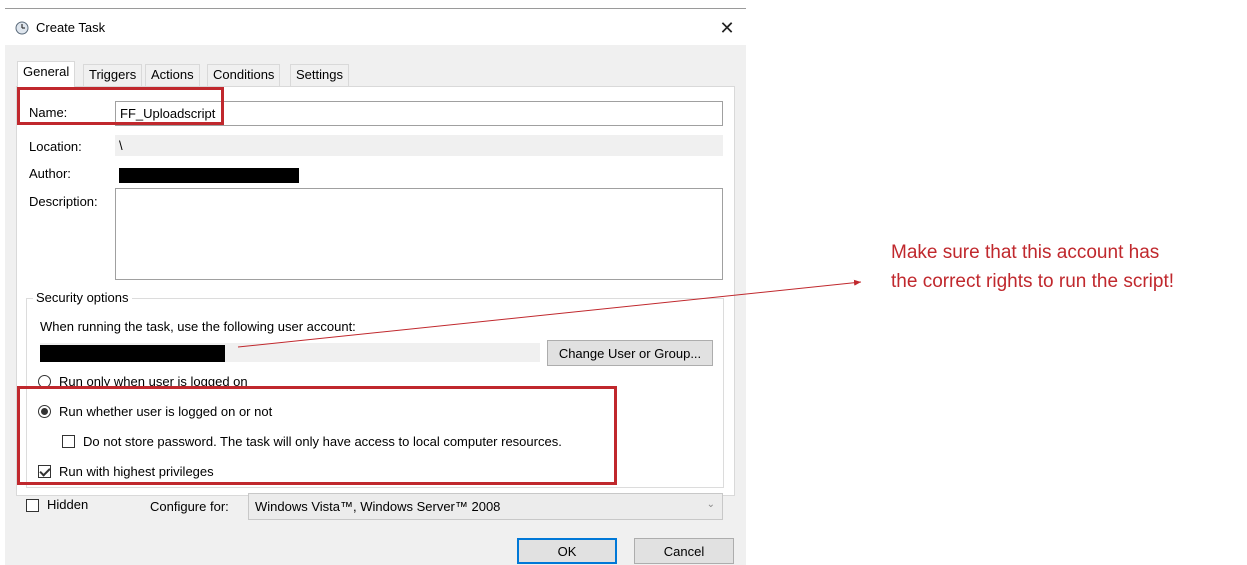 The image size is (1247, 565). What do you see at coordinates (46, 74) in the screenshot?
I see `tab-general: General` at bounding box center [46, 74].